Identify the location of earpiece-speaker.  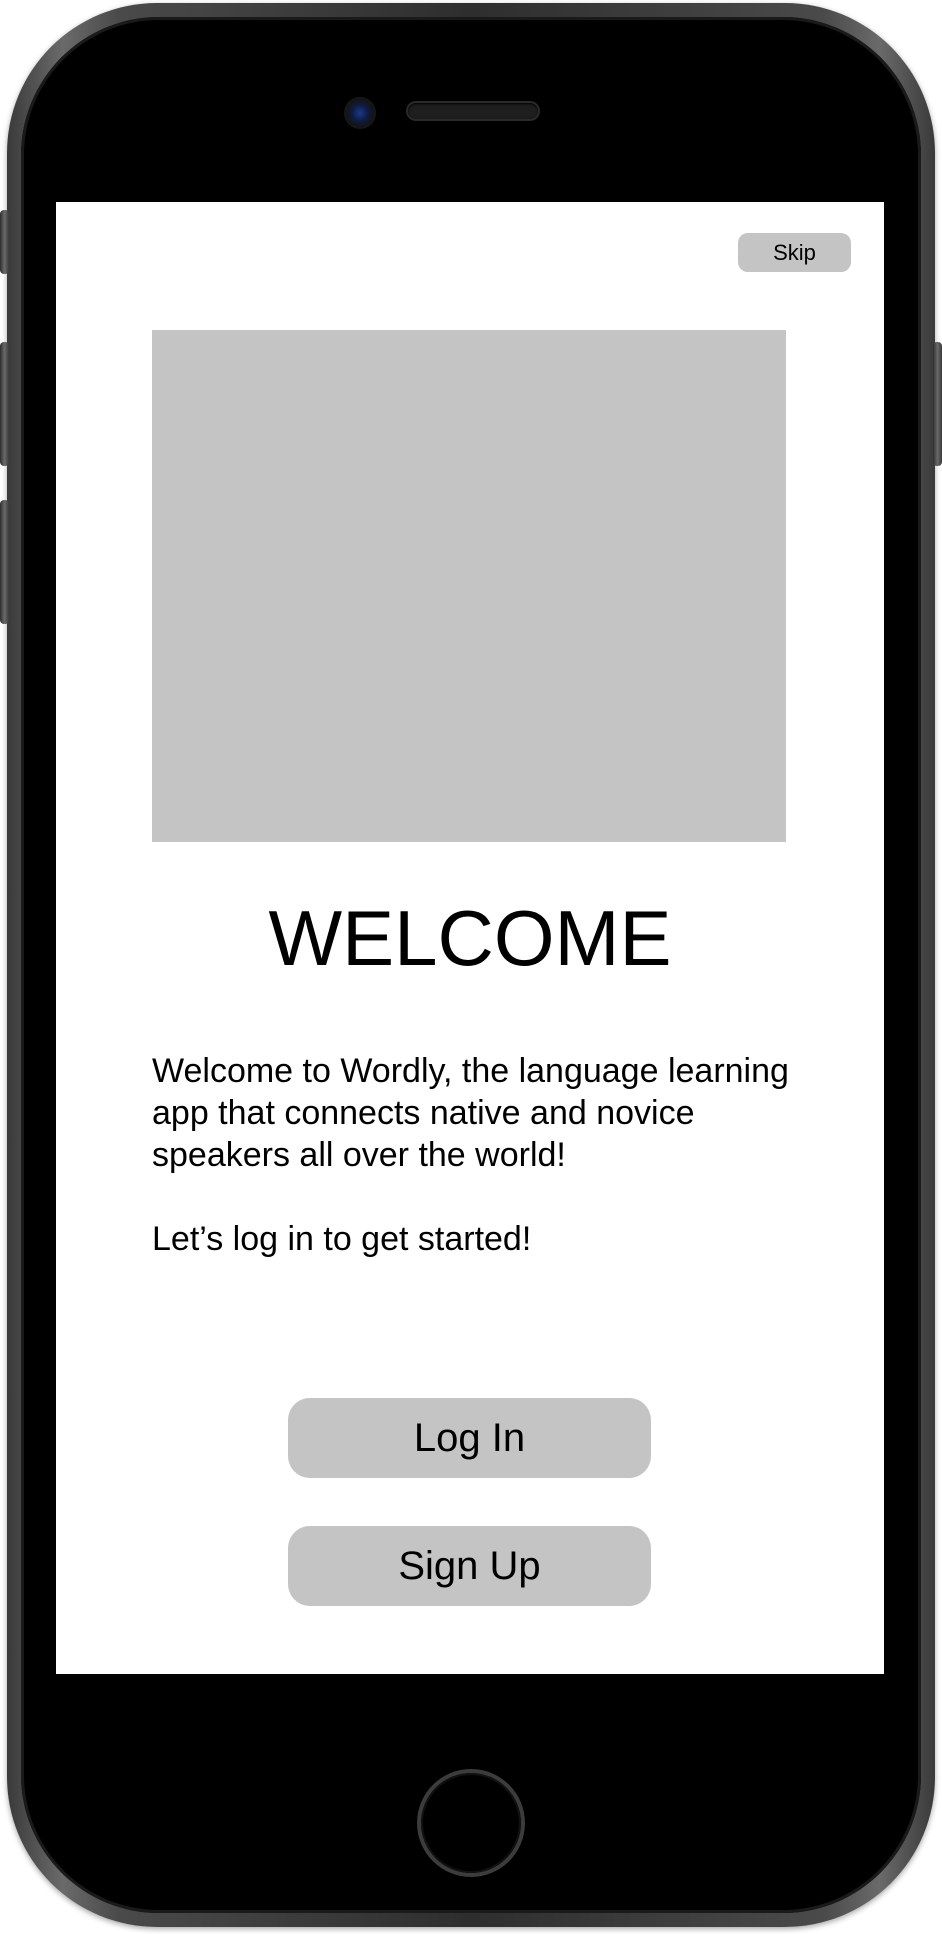
(473, 111).